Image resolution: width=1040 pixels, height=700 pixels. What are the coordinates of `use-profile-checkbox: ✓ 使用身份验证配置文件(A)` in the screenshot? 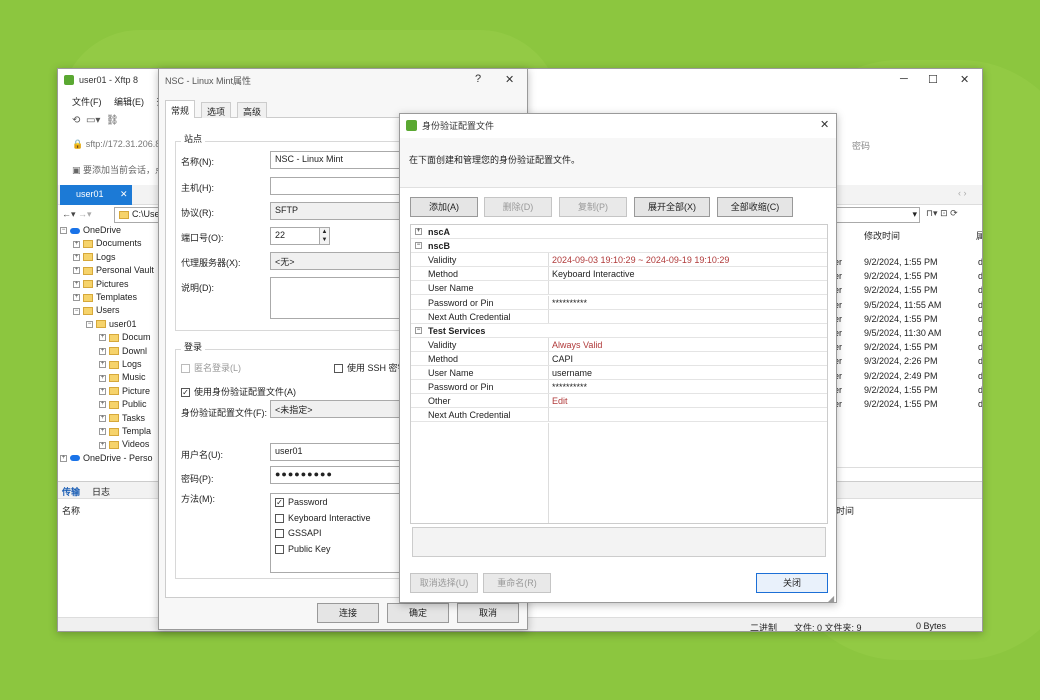 It's located at (238, 391).